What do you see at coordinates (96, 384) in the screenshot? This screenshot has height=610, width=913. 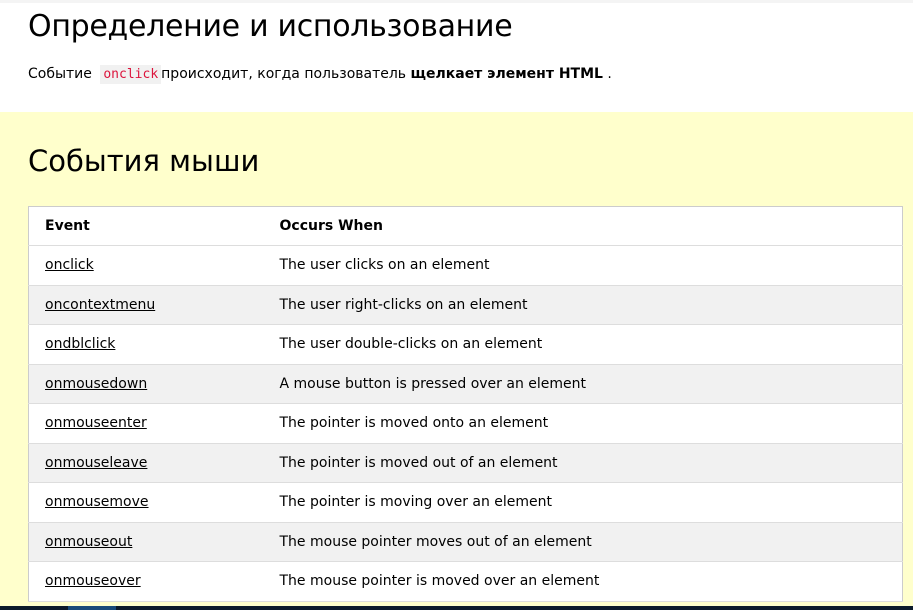 I see `event-link-onmousedown: onmousedown` at bounding box center [96, 384].